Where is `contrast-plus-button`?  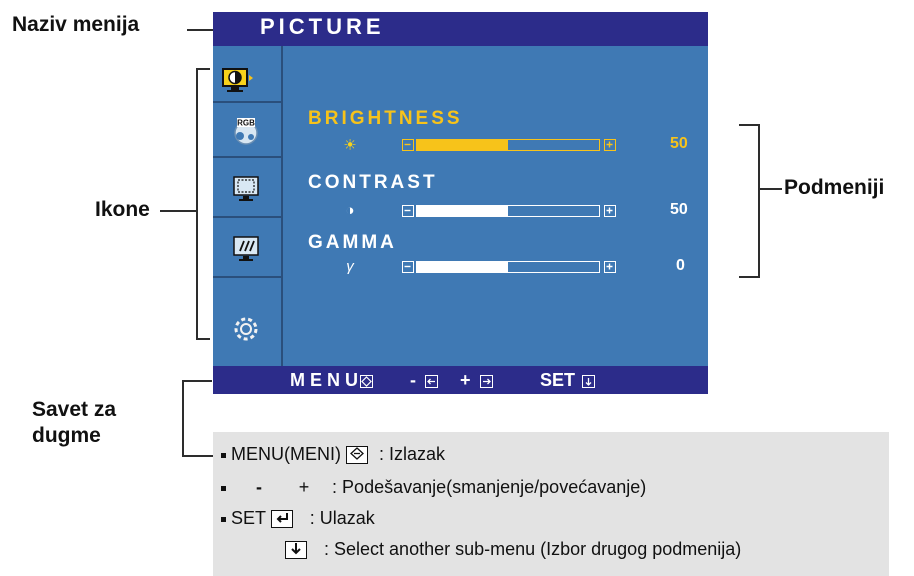 contrast-plus-button is located at coordinates (610, 211).